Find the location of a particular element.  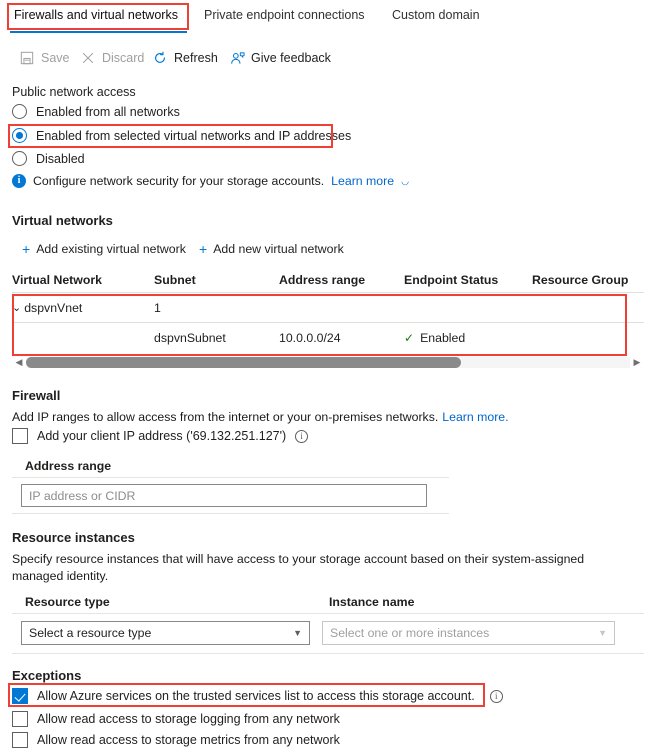

table-horizontal-scrollbar: ◀ ▶ is located at coordinates (328, 362).